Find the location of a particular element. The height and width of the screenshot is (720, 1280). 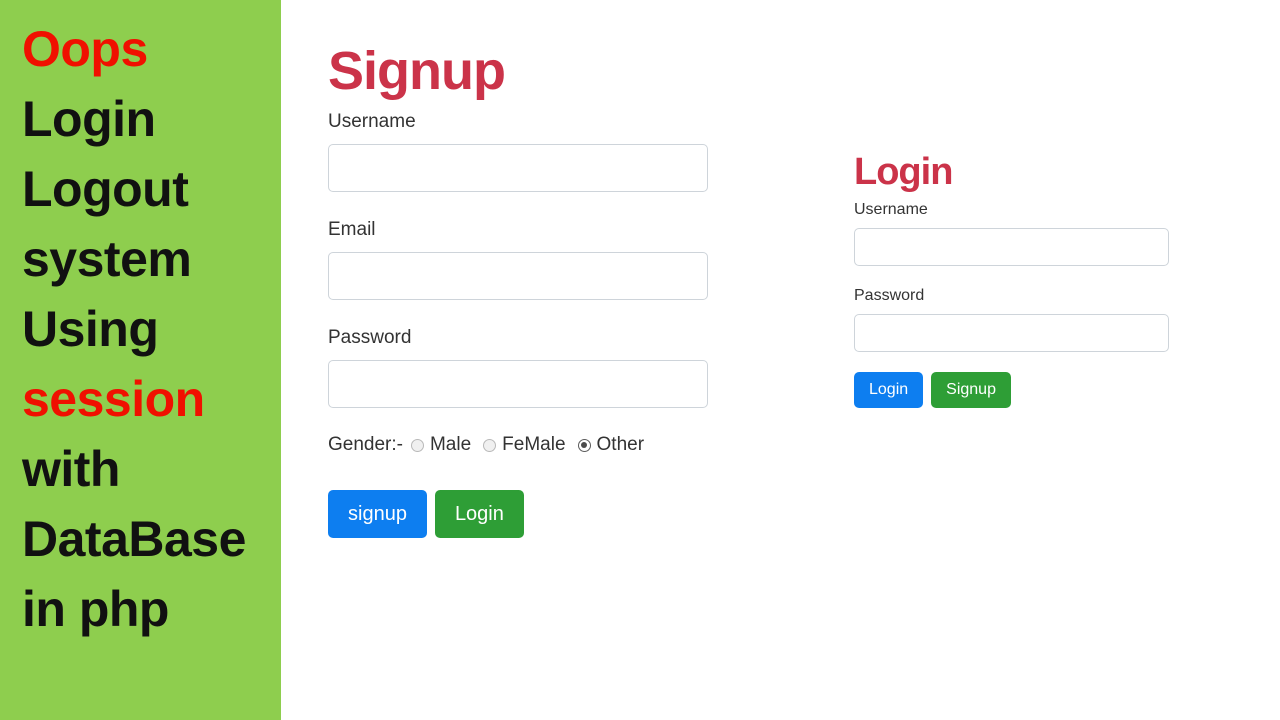

signup-username-input is located at coordinates (518, 168).